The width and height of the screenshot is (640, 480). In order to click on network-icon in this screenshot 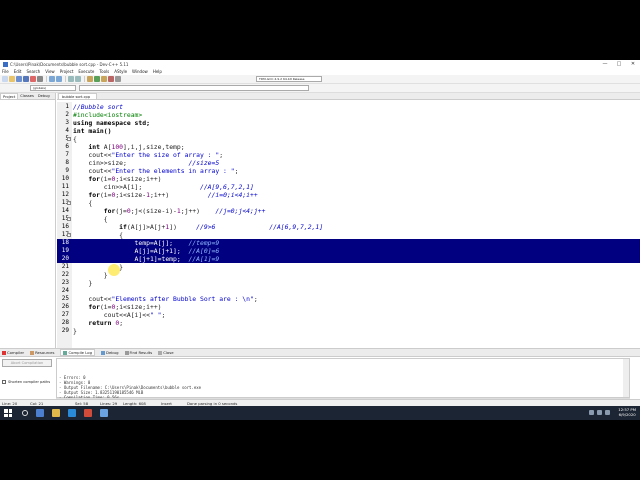, I will do `click(591, 412)`.